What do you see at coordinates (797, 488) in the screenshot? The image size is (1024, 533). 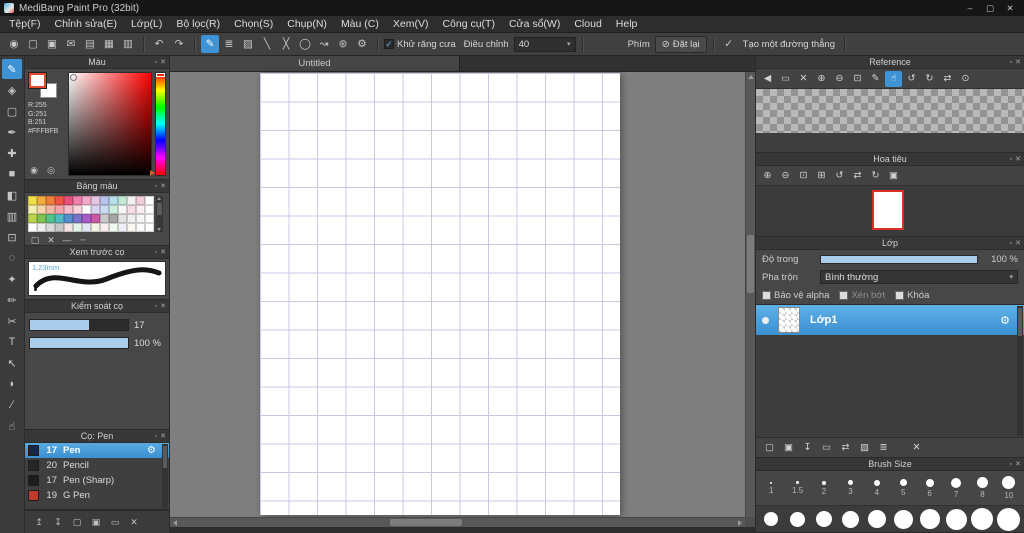 I see `brush-size-1.5: 1.5` at bounding box center [797, 488].